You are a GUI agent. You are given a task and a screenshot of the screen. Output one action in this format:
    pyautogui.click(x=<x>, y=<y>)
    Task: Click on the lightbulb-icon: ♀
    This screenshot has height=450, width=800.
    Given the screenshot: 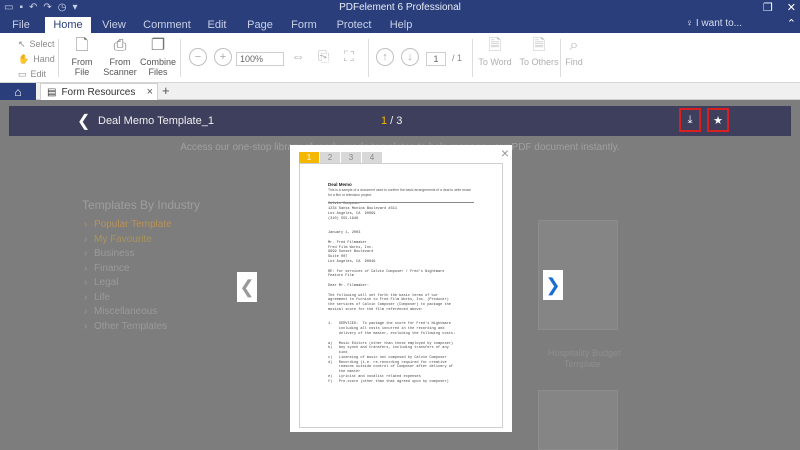 What is the action you would take?
    pyautogui.click(x=690, y=23)
    